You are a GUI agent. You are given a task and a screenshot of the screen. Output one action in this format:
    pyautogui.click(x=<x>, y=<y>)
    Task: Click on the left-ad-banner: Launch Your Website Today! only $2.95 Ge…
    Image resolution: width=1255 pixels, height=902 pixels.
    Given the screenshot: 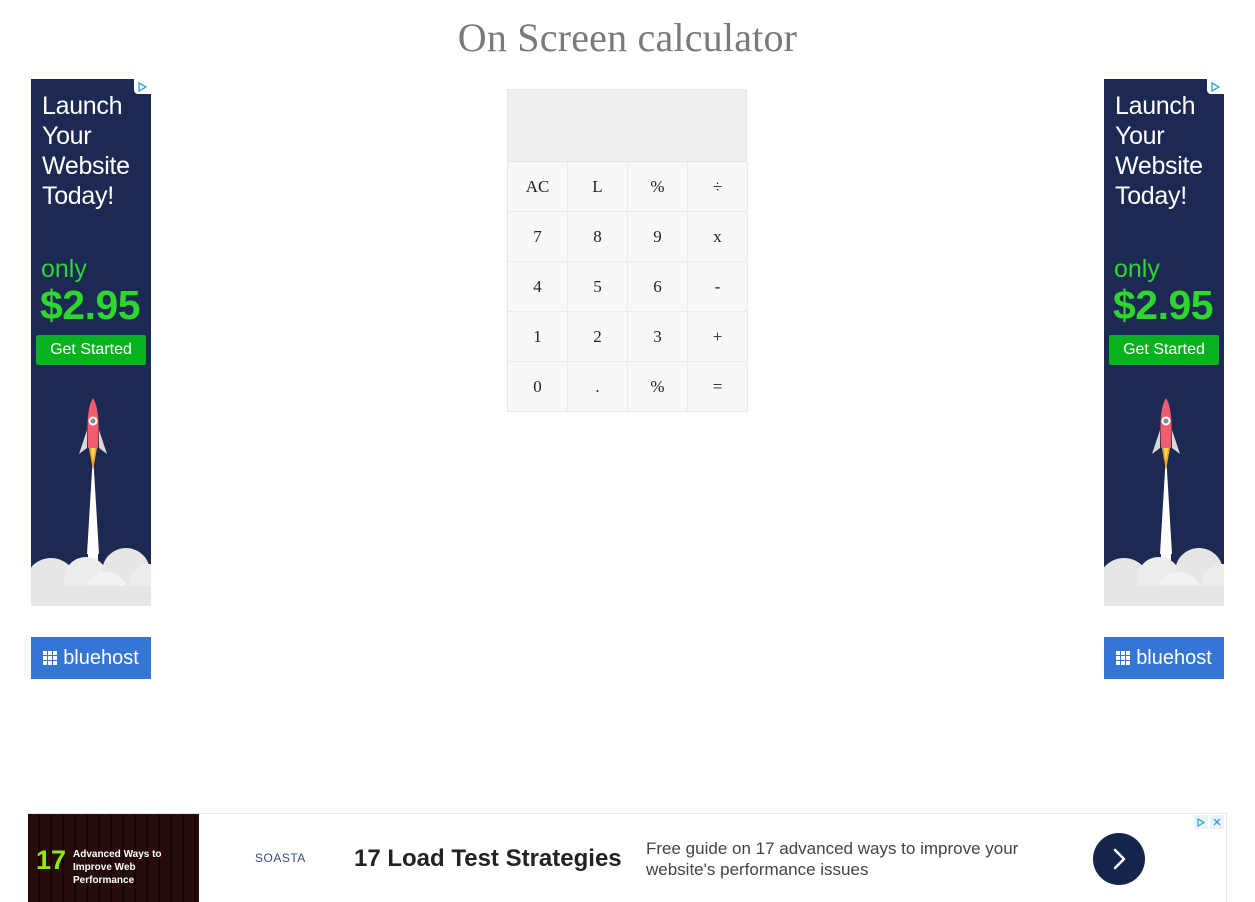 What is the action you would take?
    pyautogui.click(x=91, y=342)
    